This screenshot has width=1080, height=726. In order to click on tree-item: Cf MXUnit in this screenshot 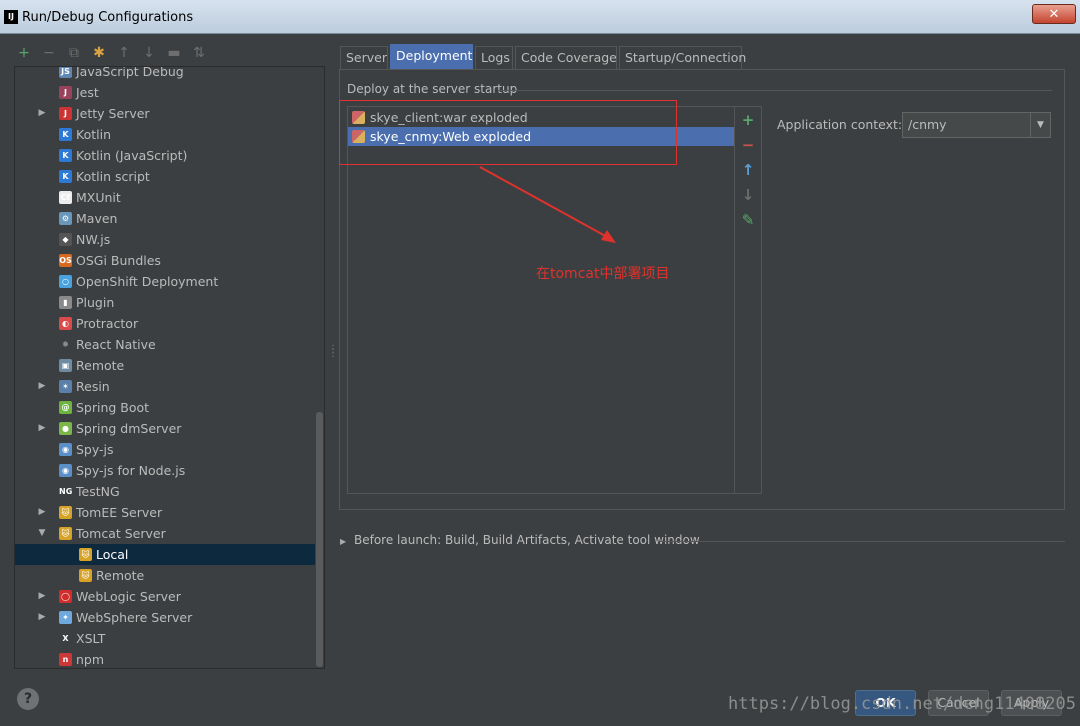, I will do `click(166, 197)`.